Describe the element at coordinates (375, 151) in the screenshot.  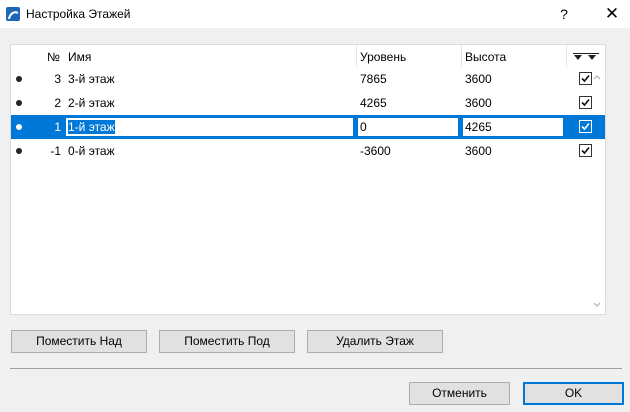
I see `floor-level: -3600` at that location.